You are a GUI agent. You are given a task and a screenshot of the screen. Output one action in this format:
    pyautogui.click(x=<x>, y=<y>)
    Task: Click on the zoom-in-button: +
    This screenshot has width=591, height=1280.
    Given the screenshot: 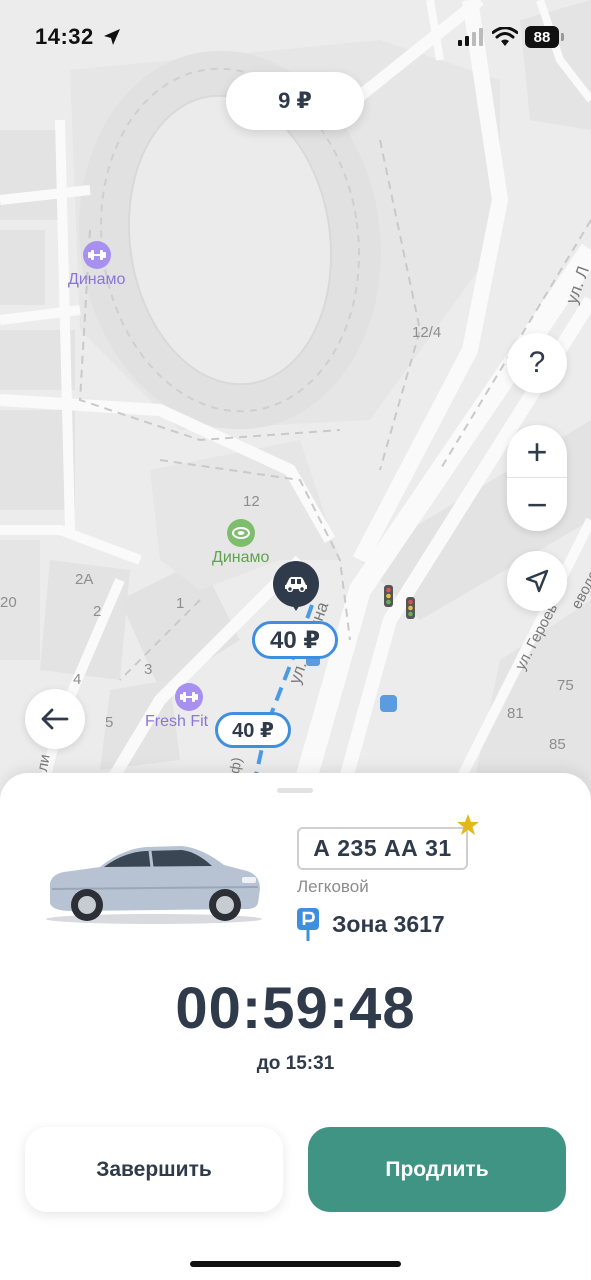 What is the action you would take?
    pyautogui.click(x=537, y=451)
    